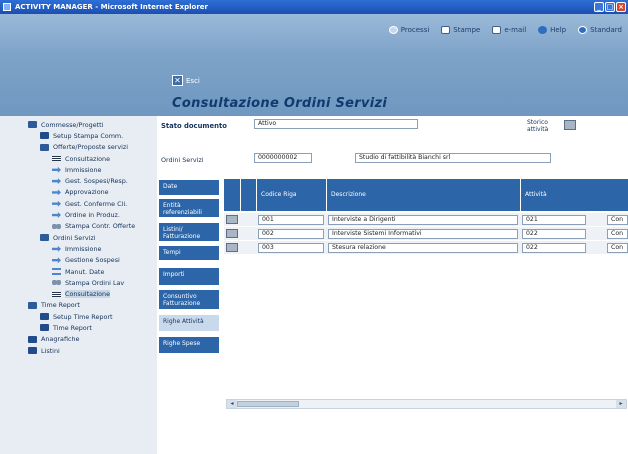 The width and height of the screenshot is (628, 454). What do you see at coordinates (96, 181) in the screenshot?
I see `sidebar-item-label: Gest. Sospesi/Resp.` at bounding box center [96, 181].